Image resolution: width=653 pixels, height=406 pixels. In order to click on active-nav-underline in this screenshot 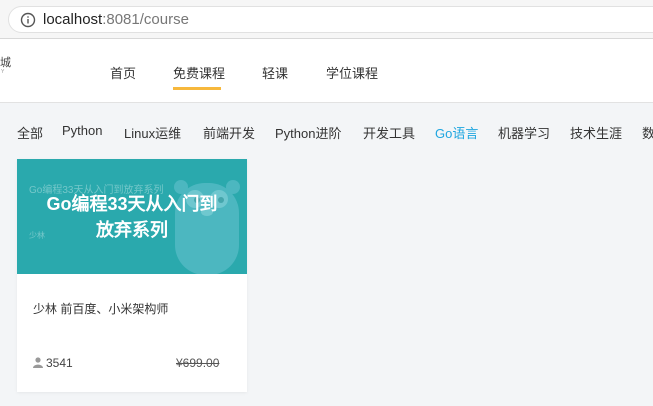, I will do `click(197, 88)`.